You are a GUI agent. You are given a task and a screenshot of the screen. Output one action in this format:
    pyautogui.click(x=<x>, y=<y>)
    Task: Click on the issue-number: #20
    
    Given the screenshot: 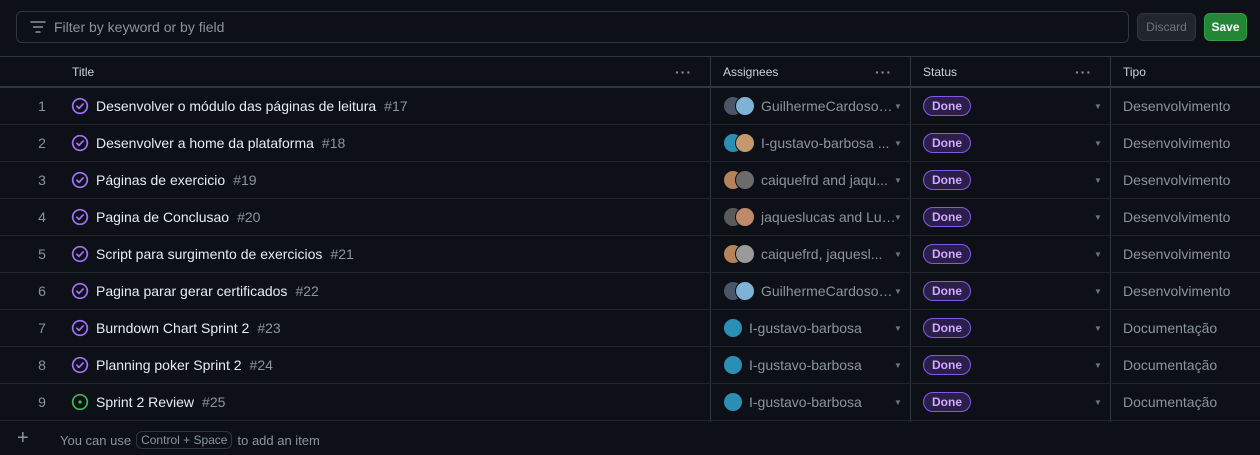 What is the action you would take?
    pyautogui.click(x=248, y=217)
    